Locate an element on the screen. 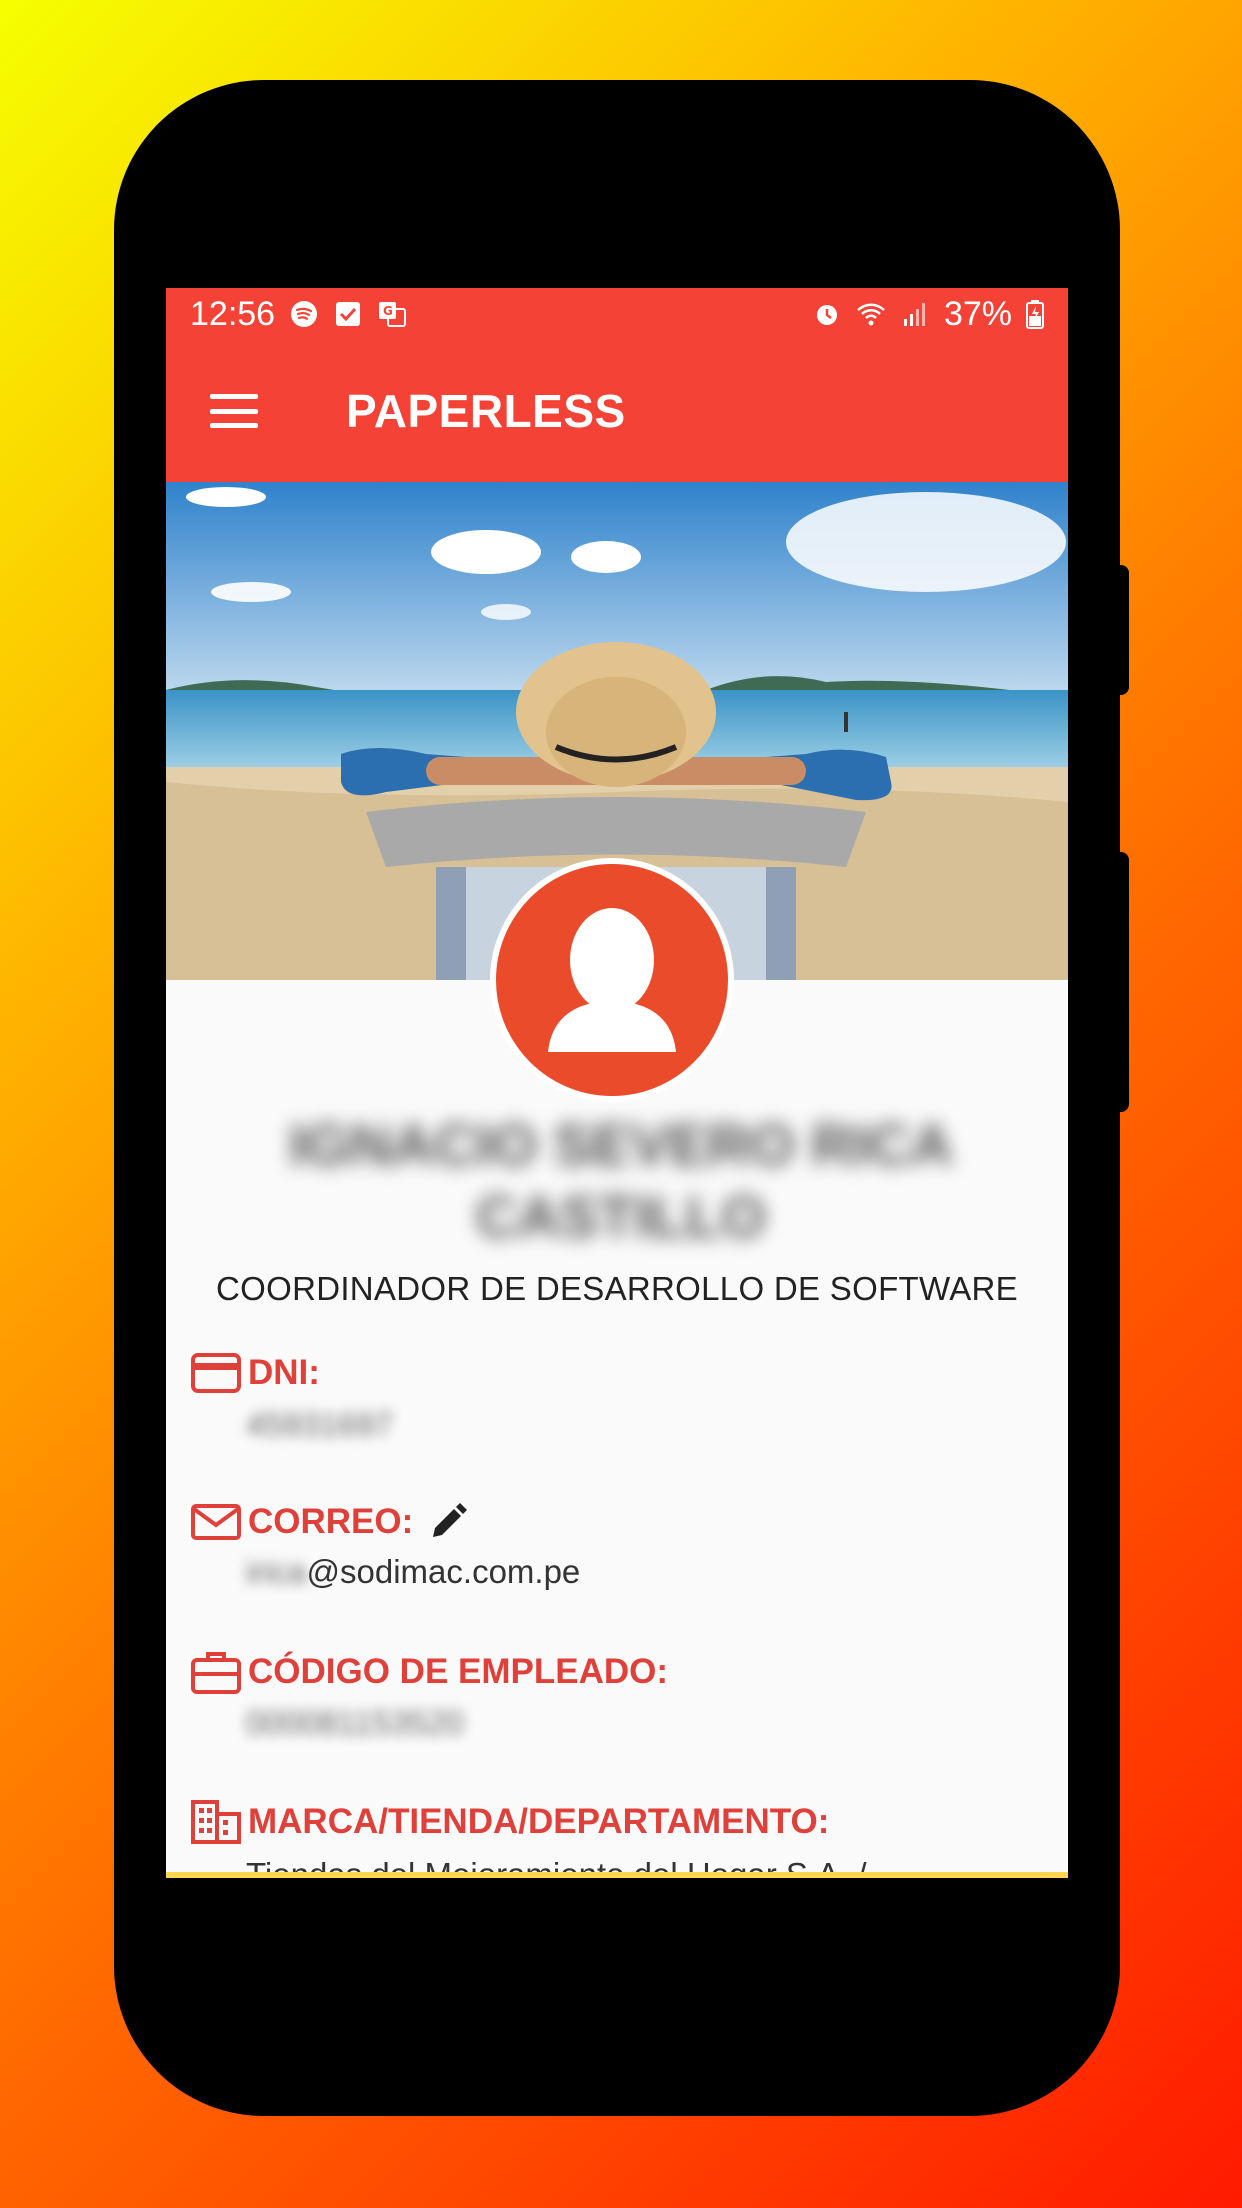  svg-text: G is located at coordinates (388, 311).